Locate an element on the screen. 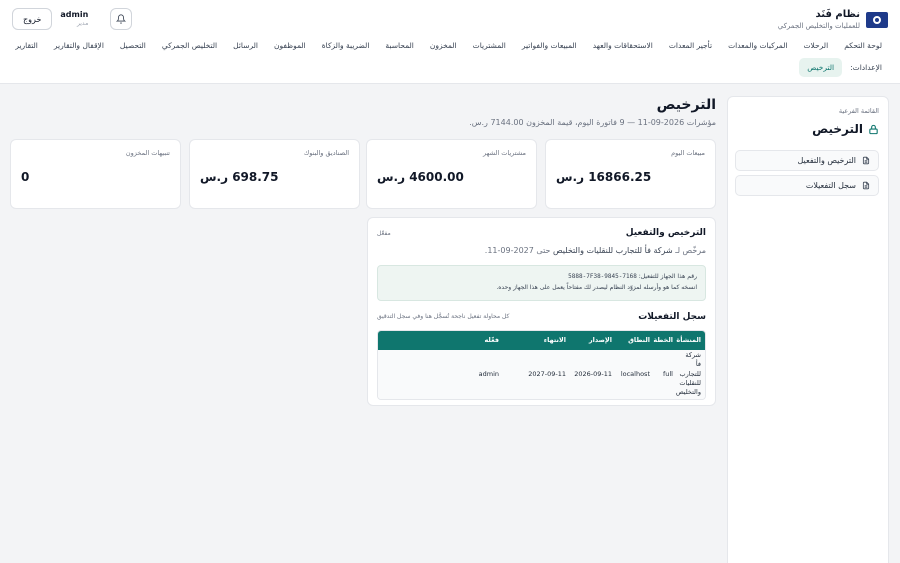  sub-menu-activation-log: سجل التفعيلات is located at coordinates (807, 185).